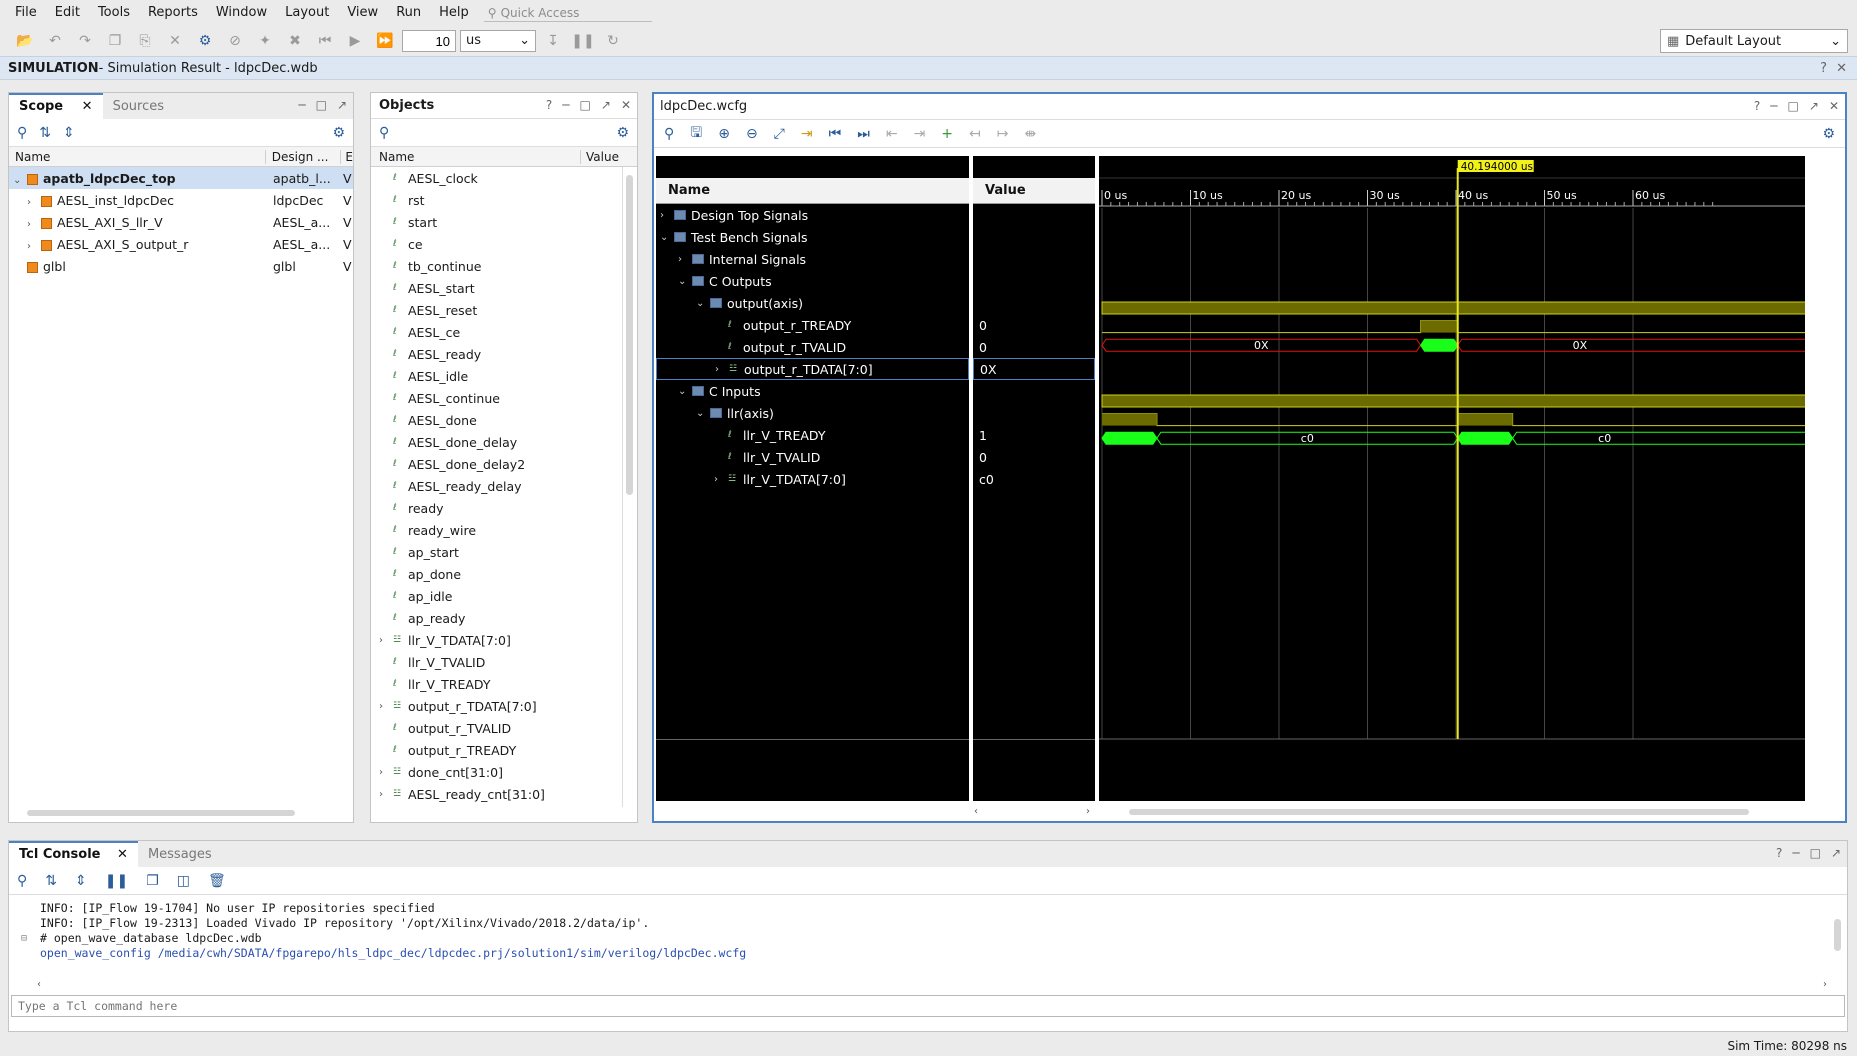  What do you see at coordinates (583, 41) in the screenshot?
I see `break-icon: ❚❚` at bounding box center [583, 41].